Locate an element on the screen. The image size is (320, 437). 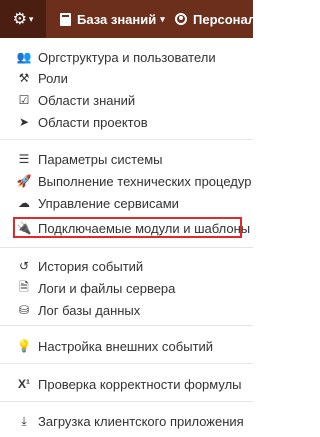
personal-menu: Персонал is located at coordinates (215, 19).